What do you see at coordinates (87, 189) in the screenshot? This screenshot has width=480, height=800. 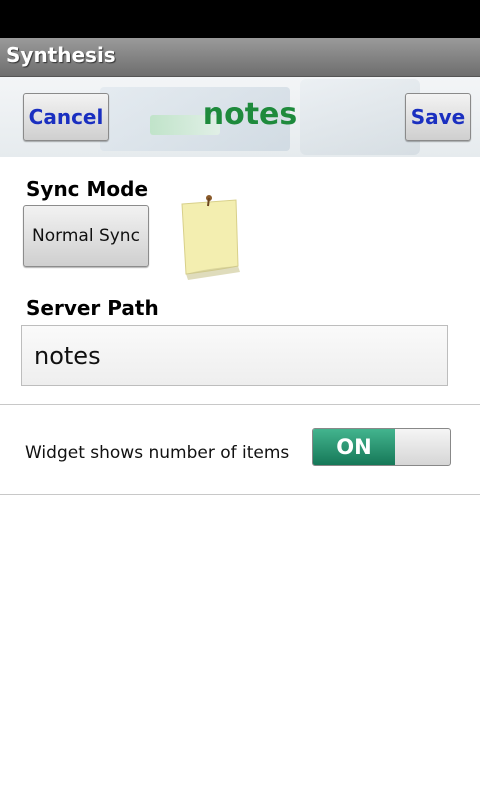 I see `sync-mode-label: Sync Mode` at bounding box center [87, 189].